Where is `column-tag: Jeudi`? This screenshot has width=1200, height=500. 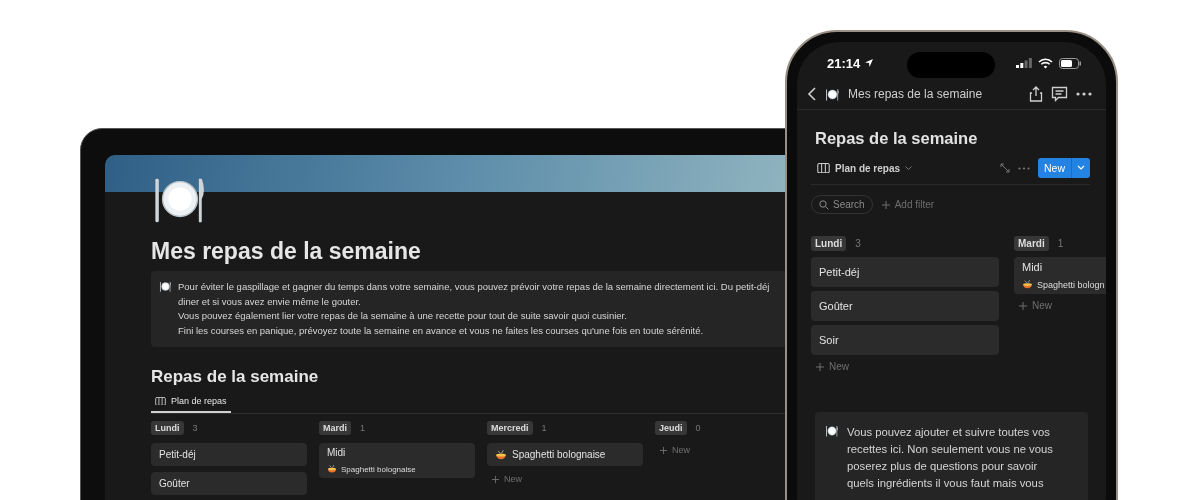 column-tag: Jeudi is located at coordinates (671, 428).